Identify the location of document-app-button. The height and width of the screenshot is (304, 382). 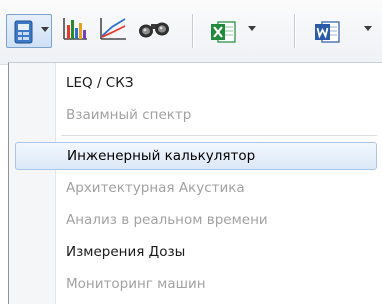
(29, 31).